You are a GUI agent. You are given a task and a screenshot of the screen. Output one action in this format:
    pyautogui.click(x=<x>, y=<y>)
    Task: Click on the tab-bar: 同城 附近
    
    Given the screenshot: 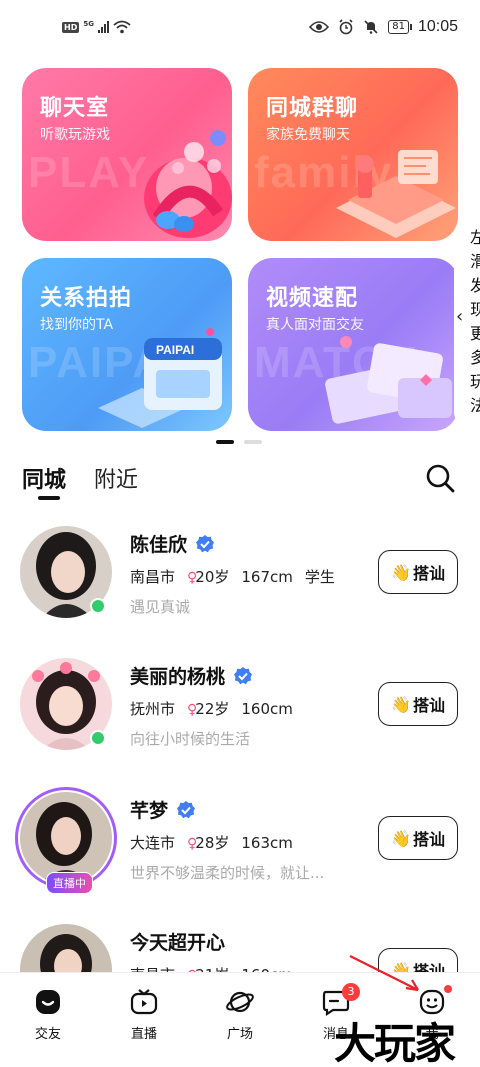 What is the action you would take?
    pyautogui.click(x=242, y=482)
    